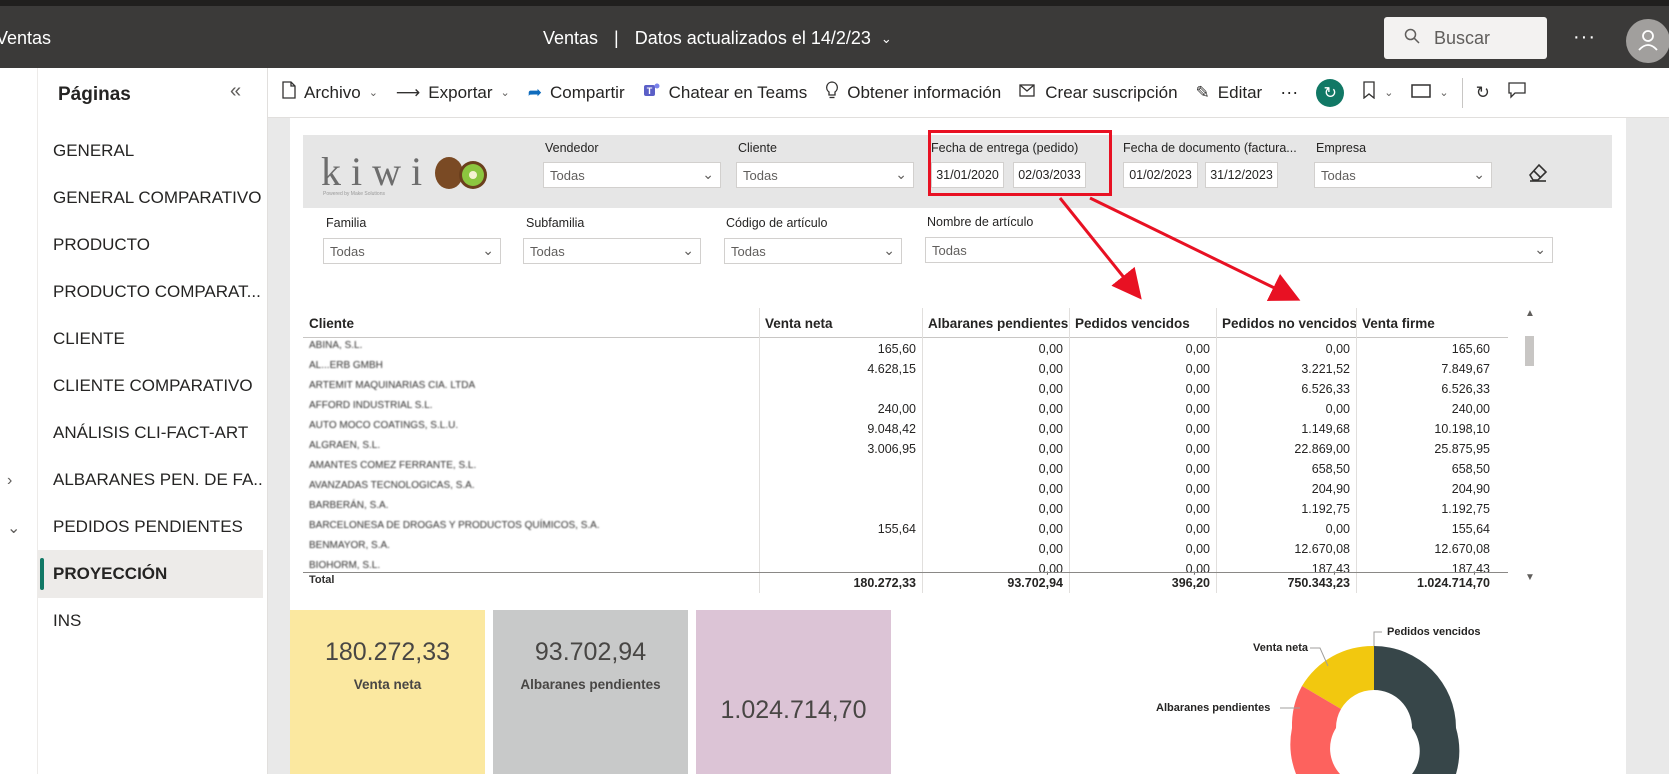  What do you see at coordinates (1584, 37) in the screenshot?
I see `more-options-icon: ···` at bounding box center [1584, 37].